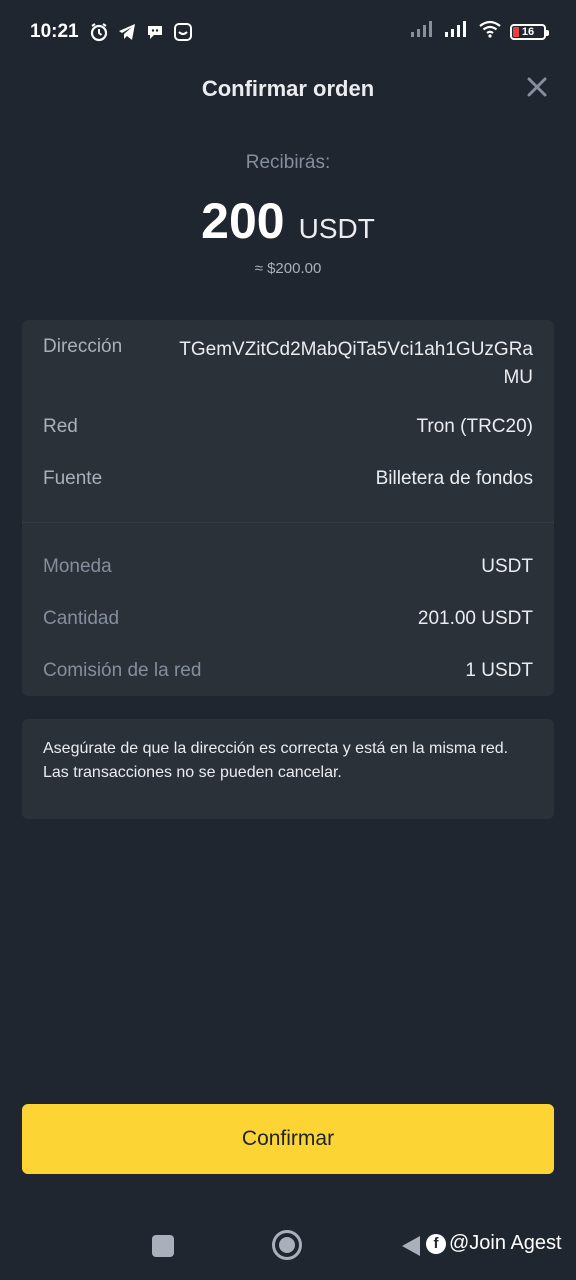 This screenshot has height=1280, width=576. Describe the element at coordinates (474, 426) in the screenshot. I see `network-value: Tron (TRC20)` at that location.